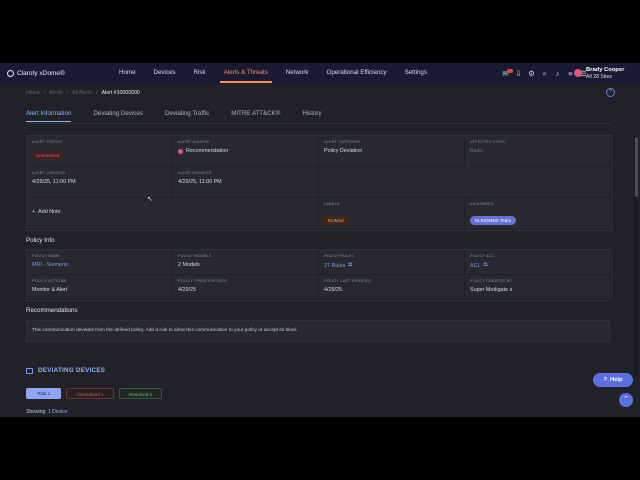 Image resolution: width=640 pixels, height=480 pixels. I want to click on labels-cell: LABELS BioMed, so click(392, 214).